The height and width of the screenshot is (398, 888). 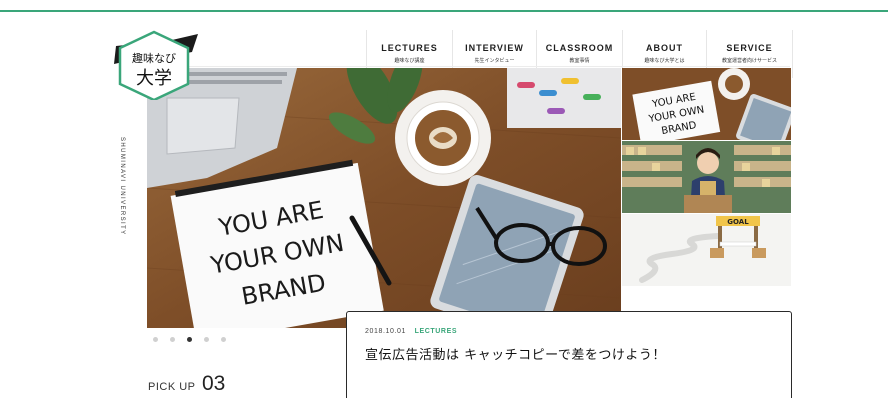 What do you see at coordinates (154, 58) in the screenshot?
I see `logo-text-top: 趣味なび` at bounding box center [154, 58].